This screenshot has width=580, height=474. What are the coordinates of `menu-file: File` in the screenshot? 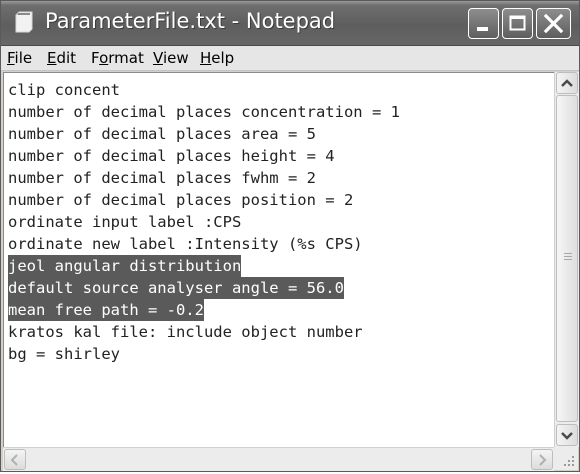 It's located at (19, 58).